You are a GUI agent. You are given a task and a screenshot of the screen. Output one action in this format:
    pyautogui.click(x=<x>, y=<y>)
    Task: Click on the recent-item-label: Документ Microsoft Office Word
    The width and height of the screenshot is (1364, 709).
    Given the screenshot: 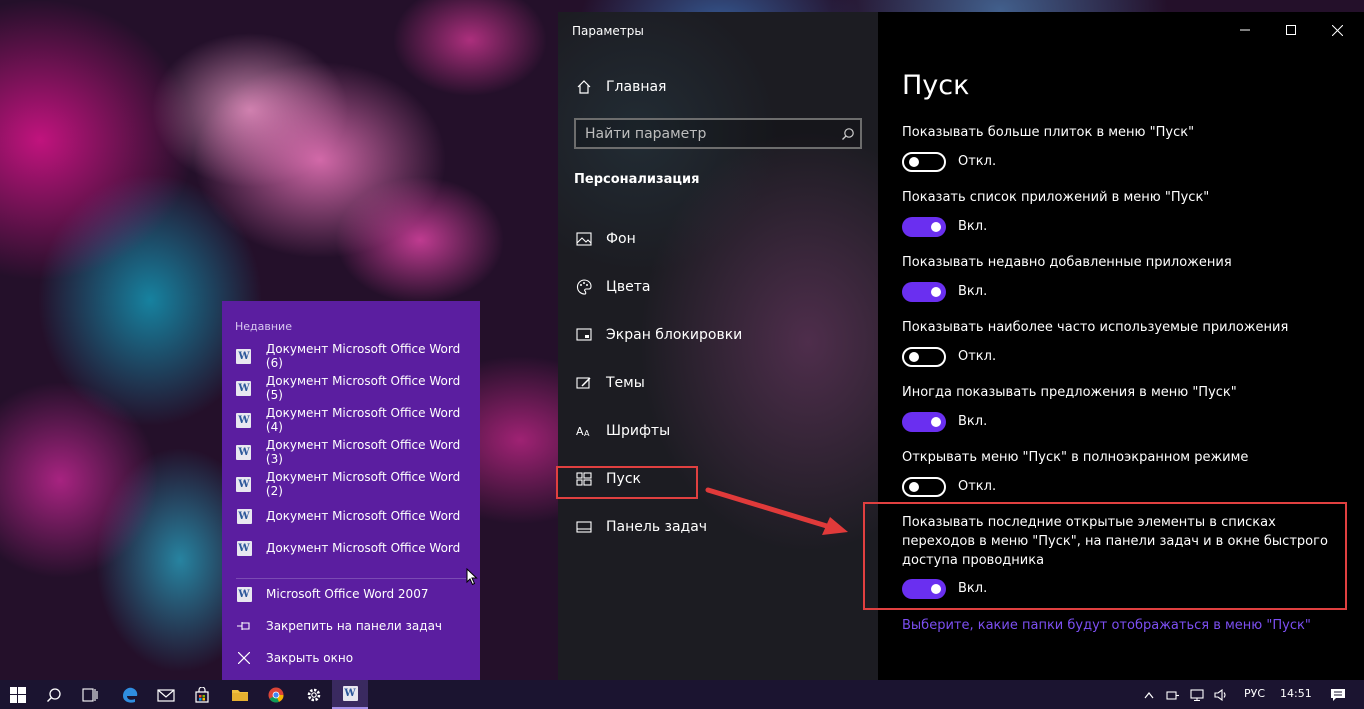 What is the action you would take?
    pyautogui.click(x=363, y=548)
    